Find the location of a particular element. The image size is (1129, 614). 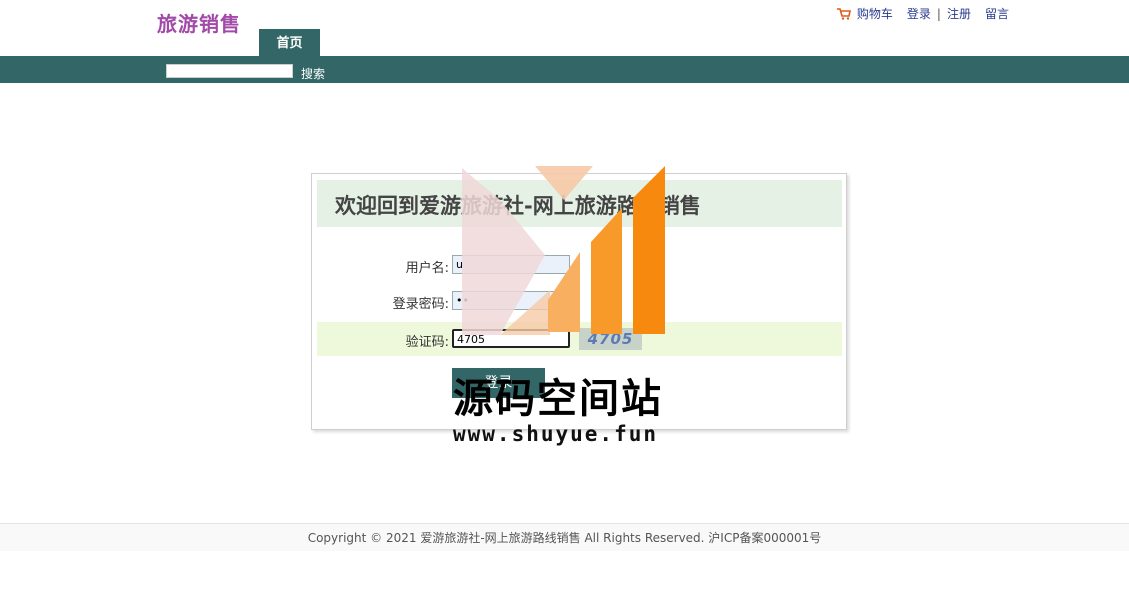

watermark-url: www.shuyue.fun is located at coordinates (556, 434).